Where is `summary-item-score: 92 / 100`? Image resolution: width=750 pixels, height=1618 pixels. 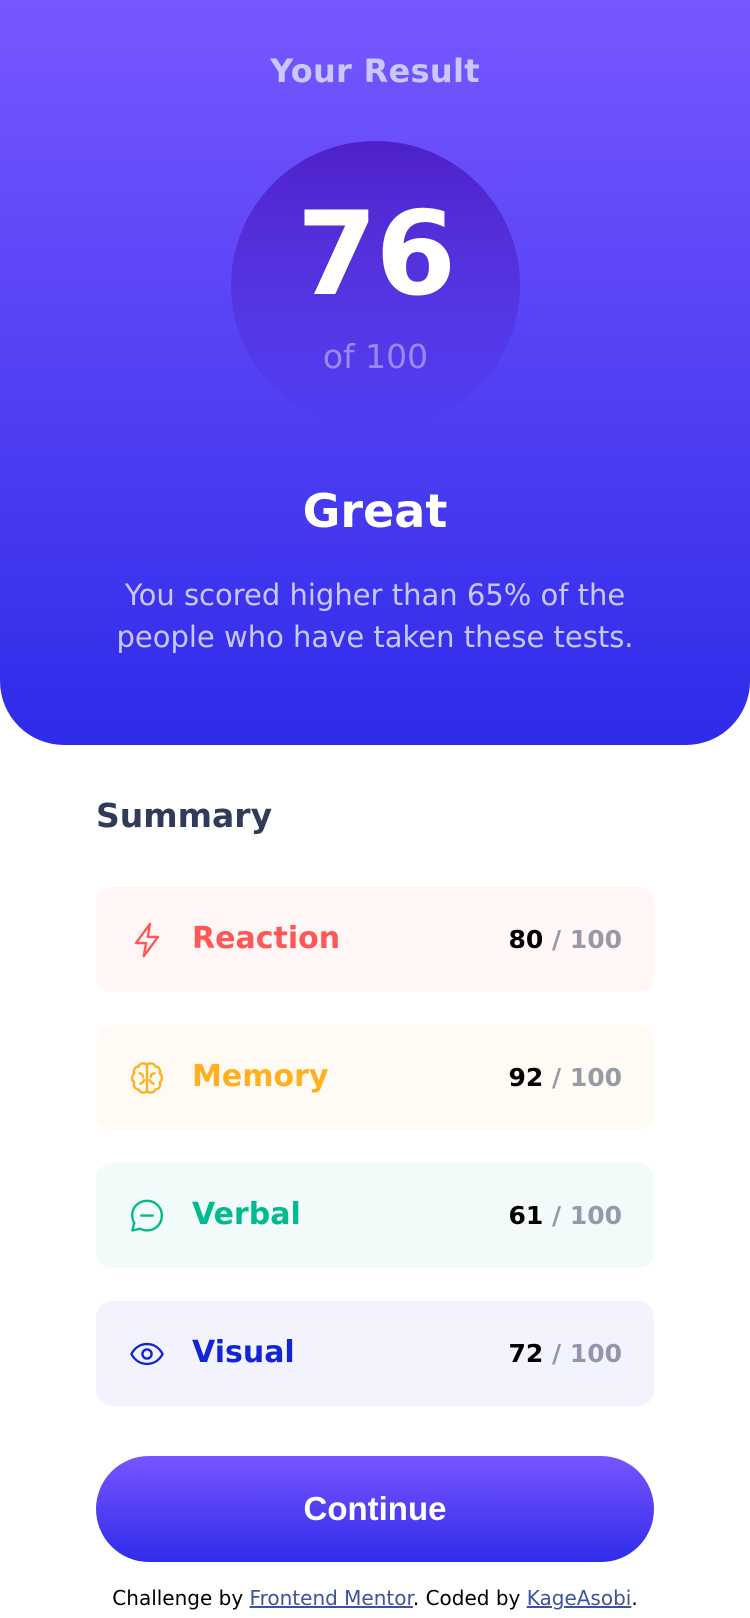
summary-item-score: 92 / 100 is located at coordinates (565, 1078).